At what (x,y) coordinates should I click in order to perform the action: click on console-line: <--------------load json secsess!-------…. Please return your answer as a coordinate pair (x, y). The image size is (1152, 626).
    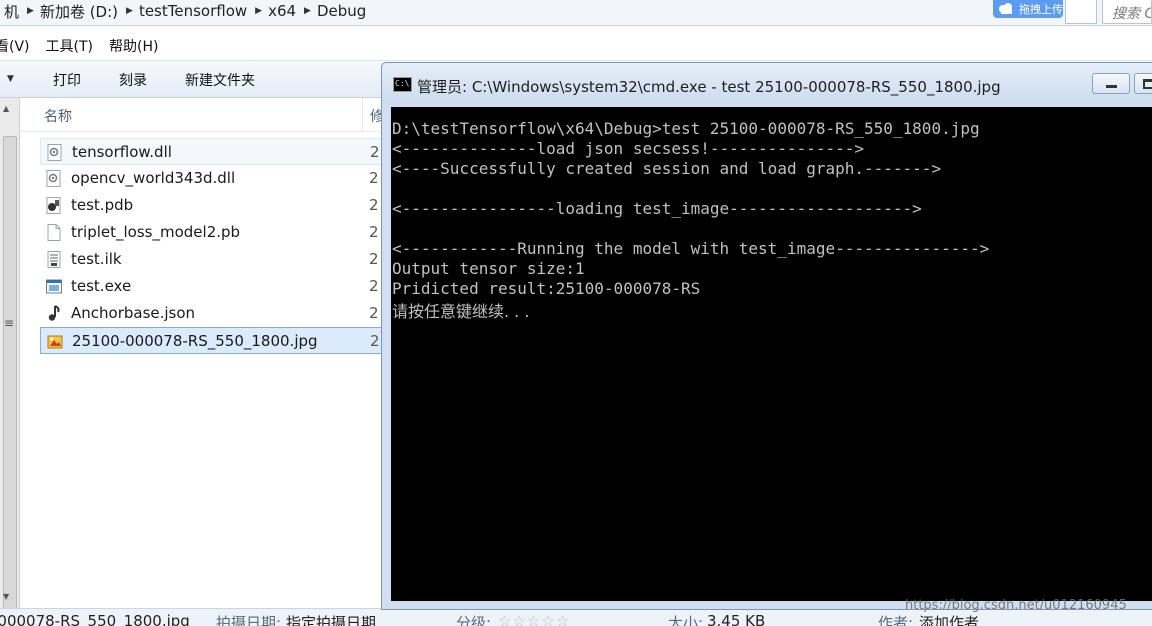
    Looking at the image, I should click on (628, 148).